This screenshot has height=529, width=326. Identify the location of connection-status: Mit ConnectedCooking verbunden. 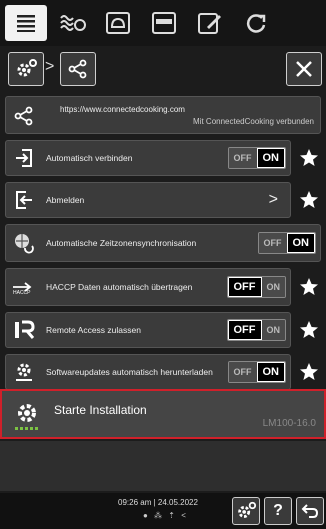
(253, 121).